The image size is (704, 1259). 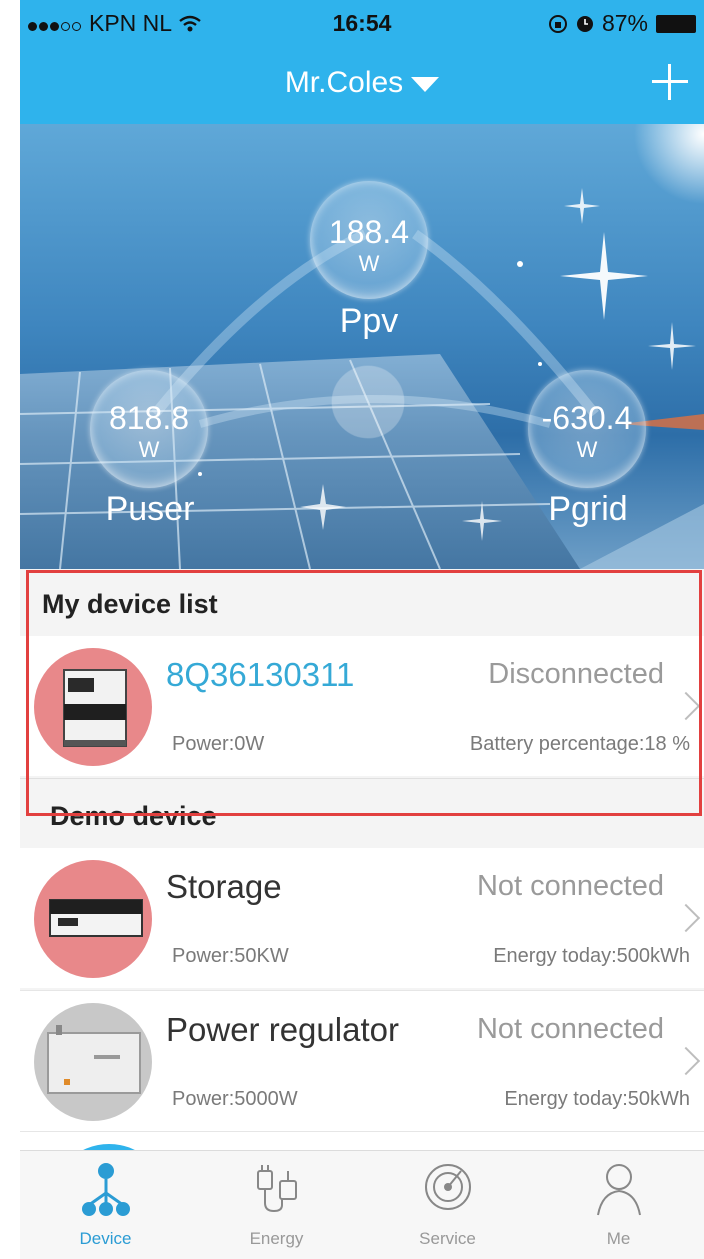 I want to click on alarm-icon, so click(x=584, y=23).